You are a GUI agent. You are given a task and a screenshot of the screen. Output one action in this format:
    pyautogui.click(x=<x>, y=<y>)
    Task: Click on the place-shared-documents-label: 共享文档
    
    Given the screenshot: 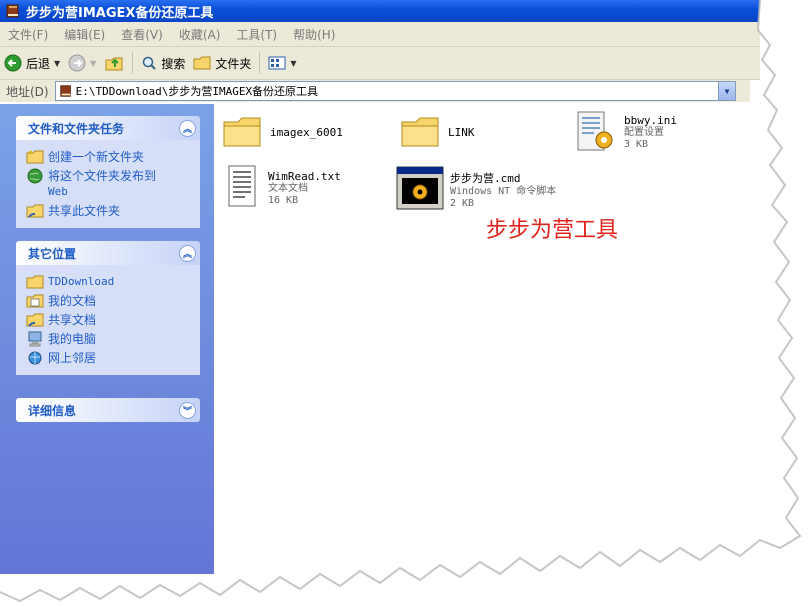 What is the action you would take?
    pyautogui.click(x=72, y=320)
    